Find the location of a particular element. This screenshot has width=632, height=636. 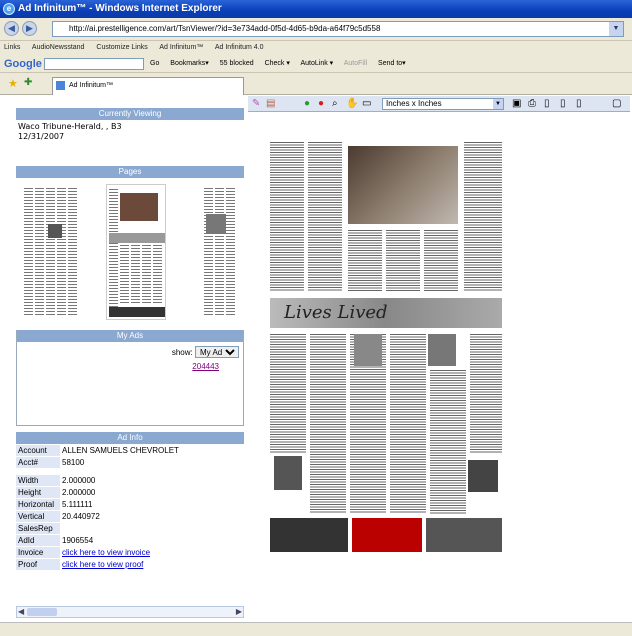

field-value: 58100 is located at coordinates (152, 462).